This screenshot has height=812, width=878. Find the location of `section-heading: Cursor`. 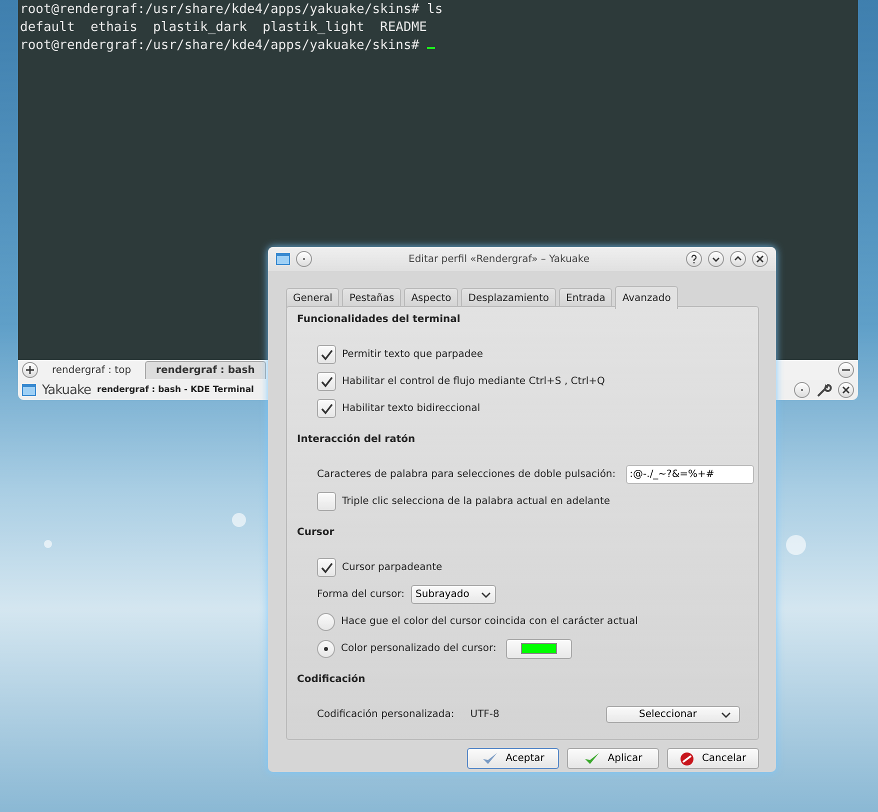

section-heading: Cursor is located at coordinates (316, 533).